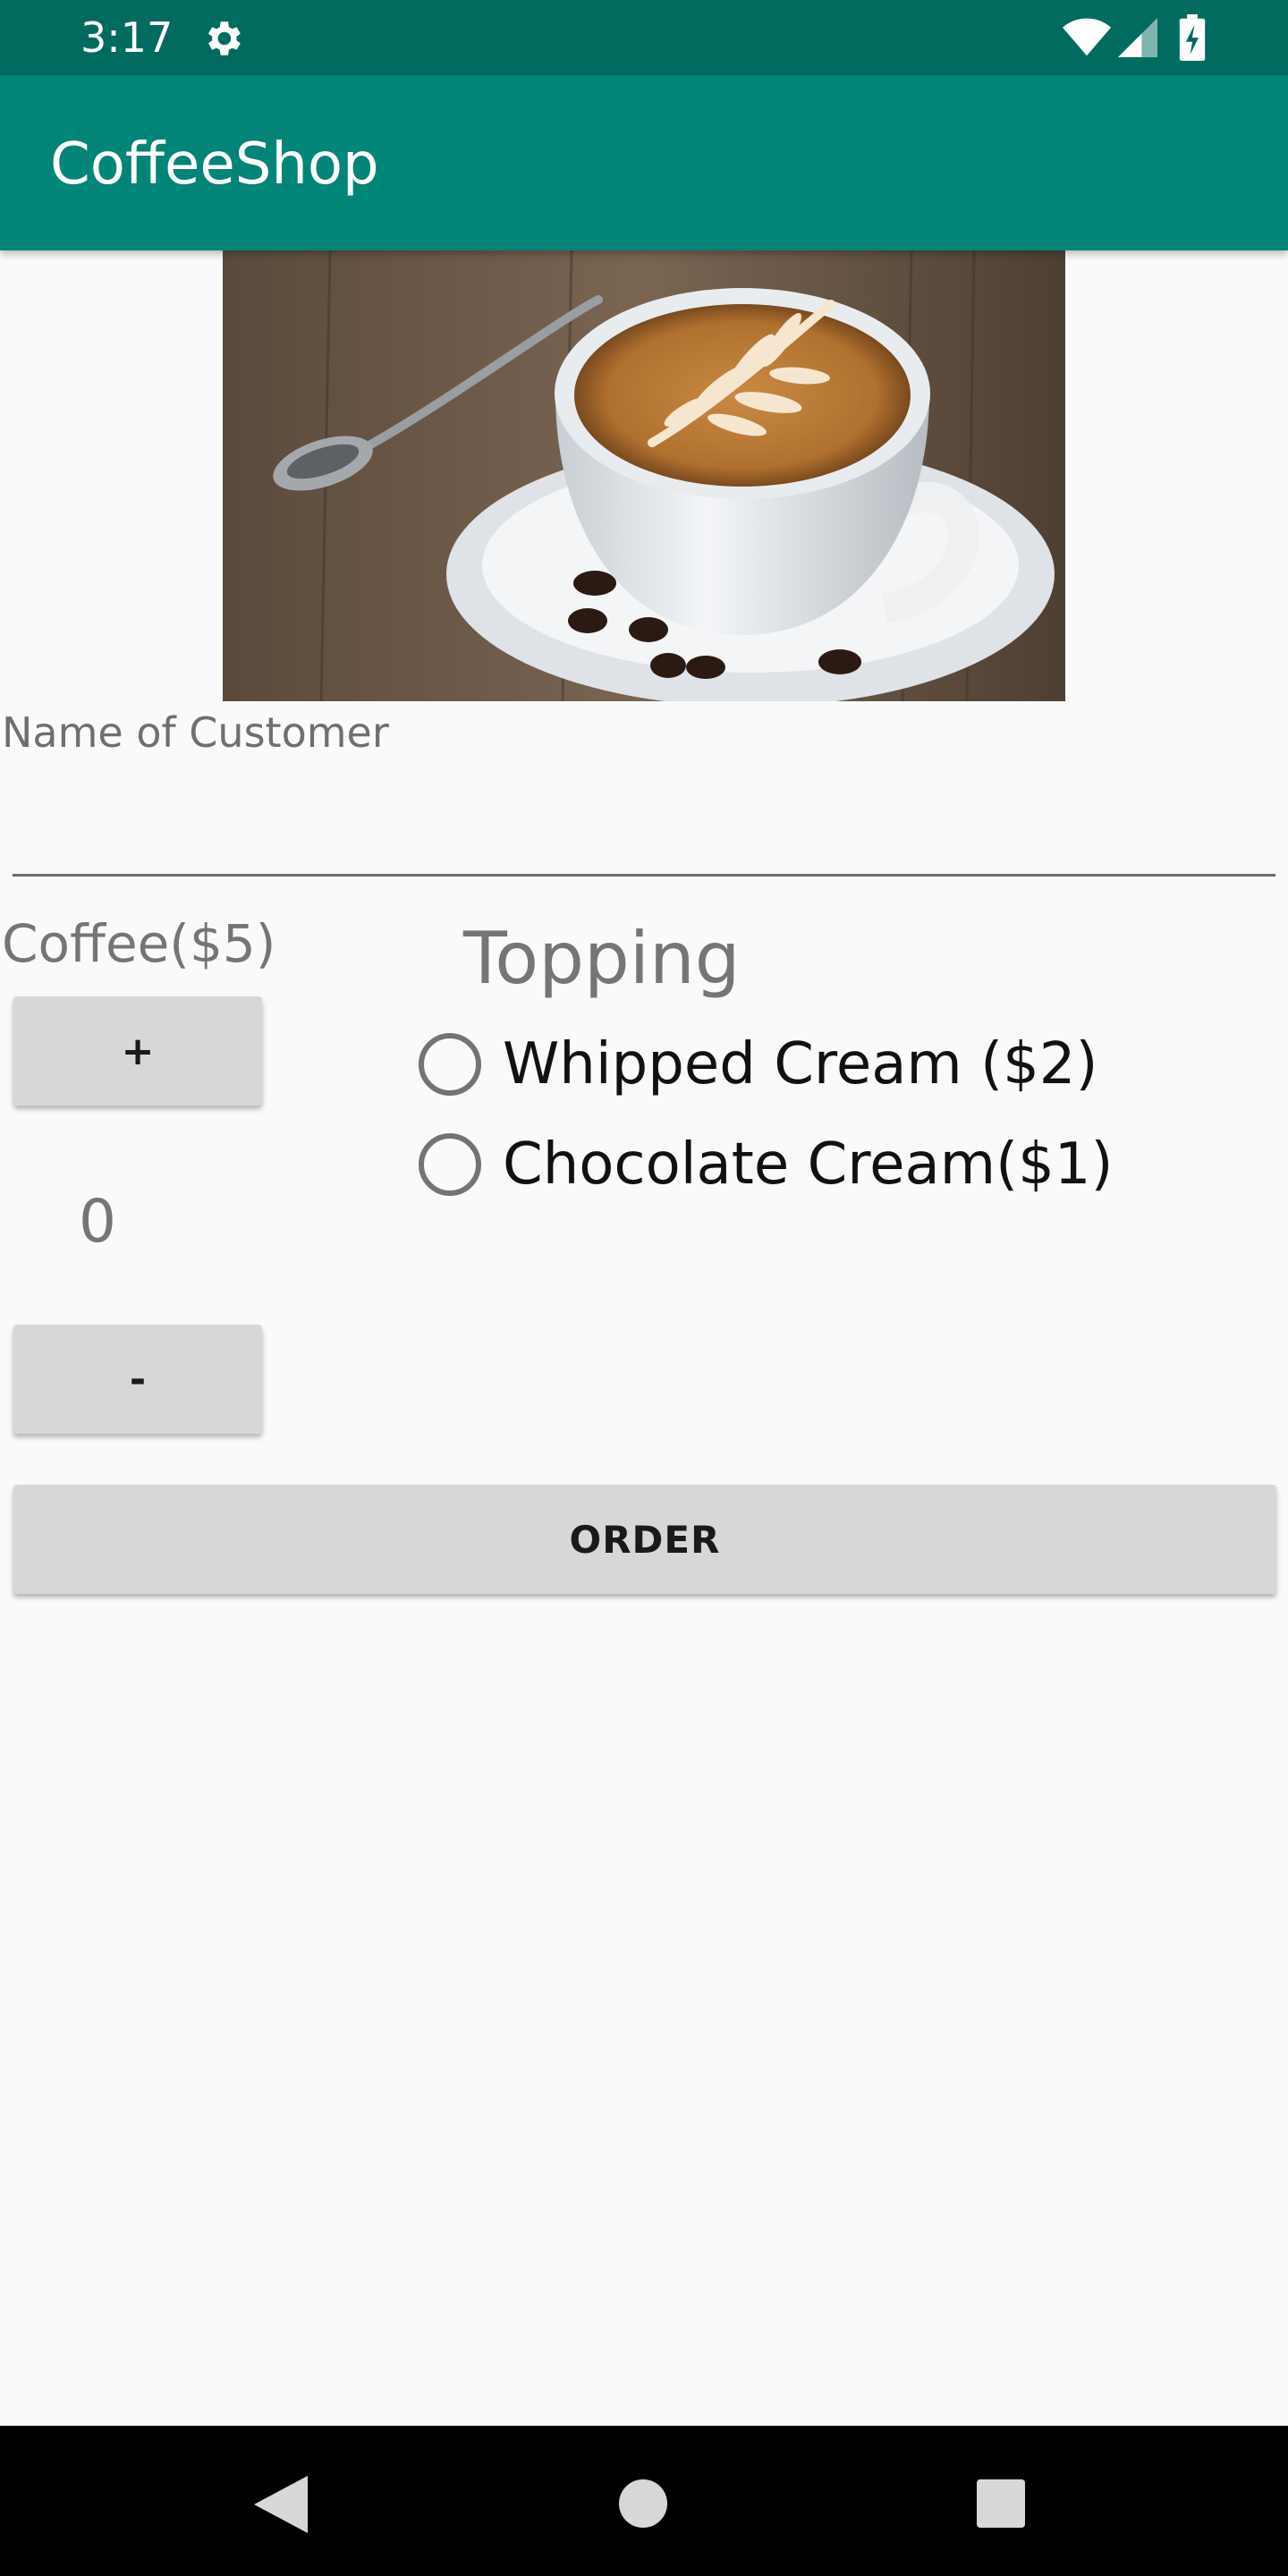 The image size is (1288, 2576). Describe the element at coordinates (644, 162) in the screenshot. I see `app-bar: CoffeeShop` at that location.